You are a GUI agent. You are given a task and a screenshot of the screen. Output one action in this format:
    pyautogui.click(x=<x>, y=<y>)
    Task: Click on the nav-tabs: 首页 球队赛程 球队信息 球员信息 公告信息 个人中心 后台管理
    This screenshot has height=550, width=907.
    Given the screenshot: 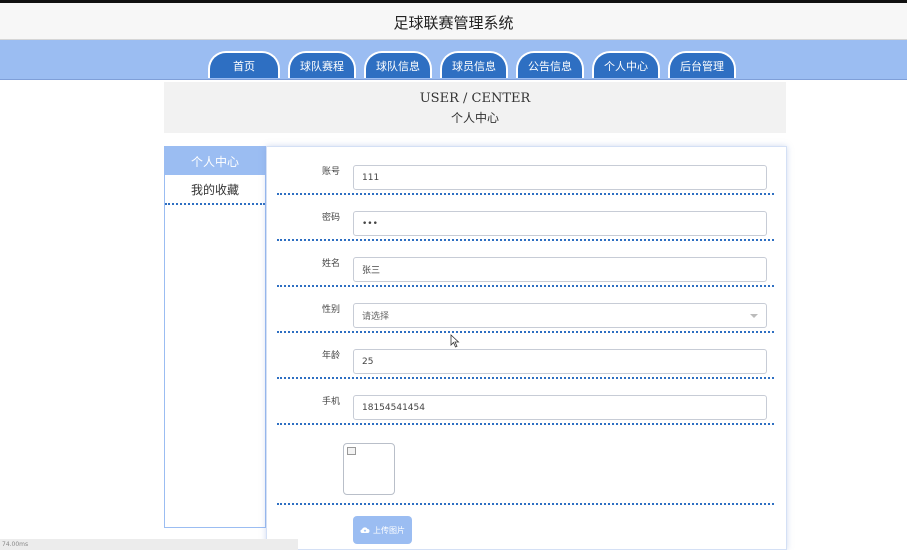 What is the action you would take?
    pyautogui.click(x=476, y=64)
    